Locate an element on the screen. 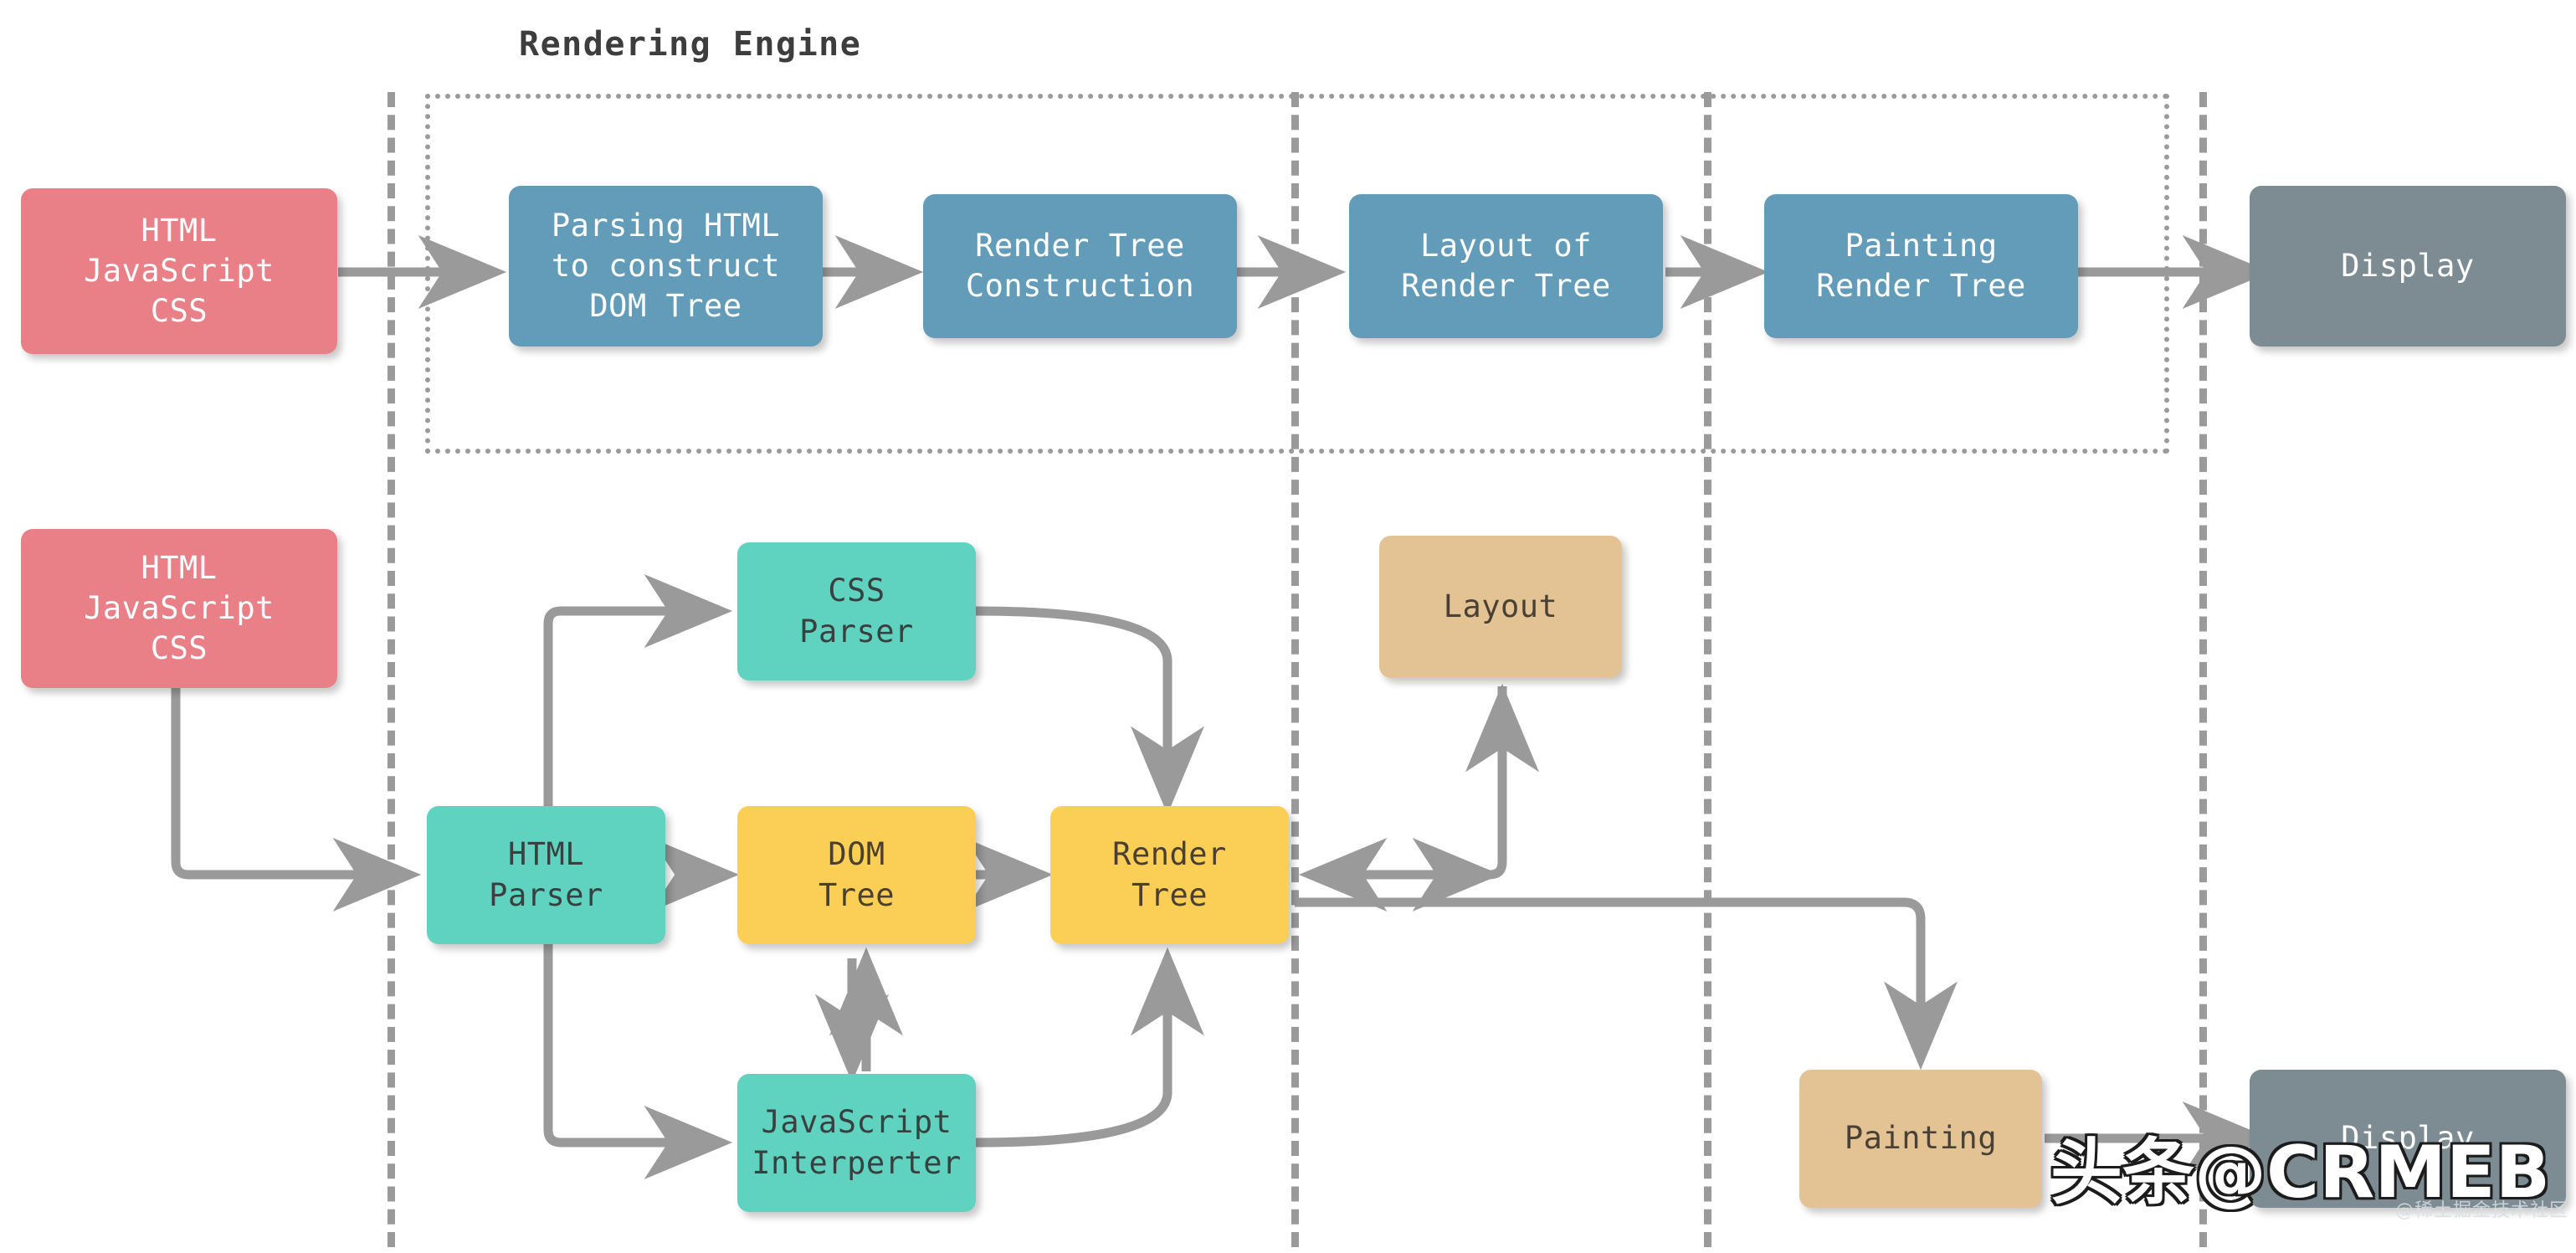 The width and height of the screenshot is (2576, 1253). node-top-display-label: Display is located at coordinates (2408, 265).